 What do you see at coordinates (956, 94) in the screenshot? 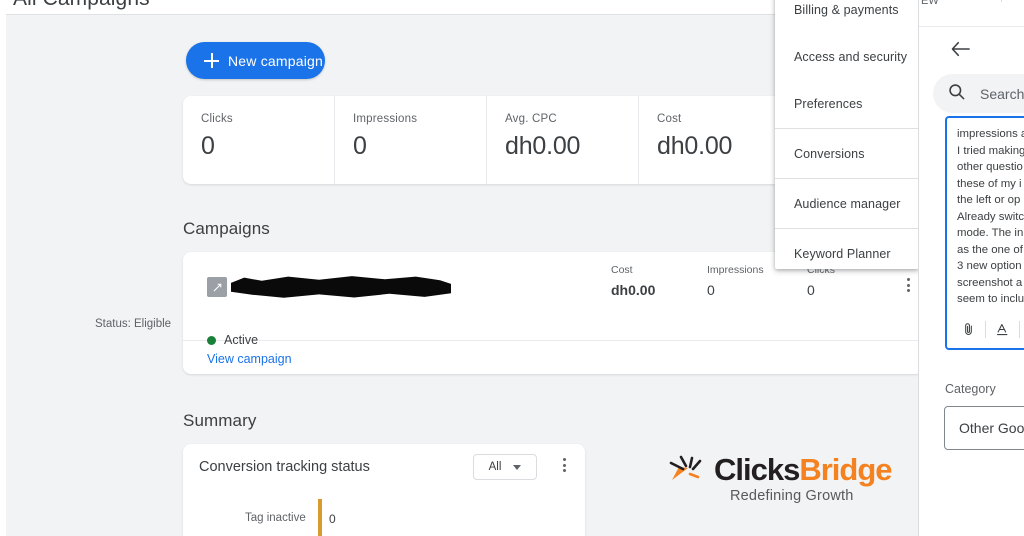
I see `search-icon` at bounding box center [956, 94].